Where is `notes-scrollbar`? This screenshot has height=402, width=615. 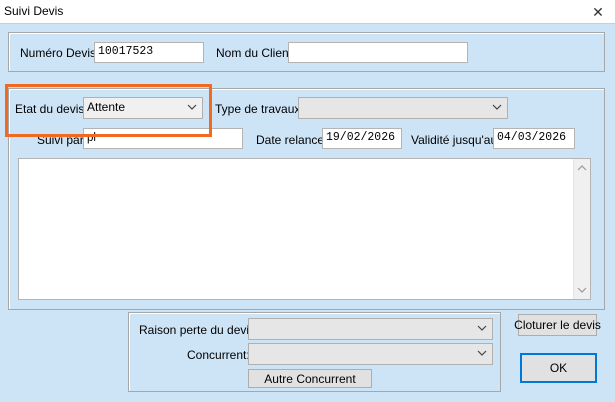
notes-scrollbar is located at coordinates (581, 229).